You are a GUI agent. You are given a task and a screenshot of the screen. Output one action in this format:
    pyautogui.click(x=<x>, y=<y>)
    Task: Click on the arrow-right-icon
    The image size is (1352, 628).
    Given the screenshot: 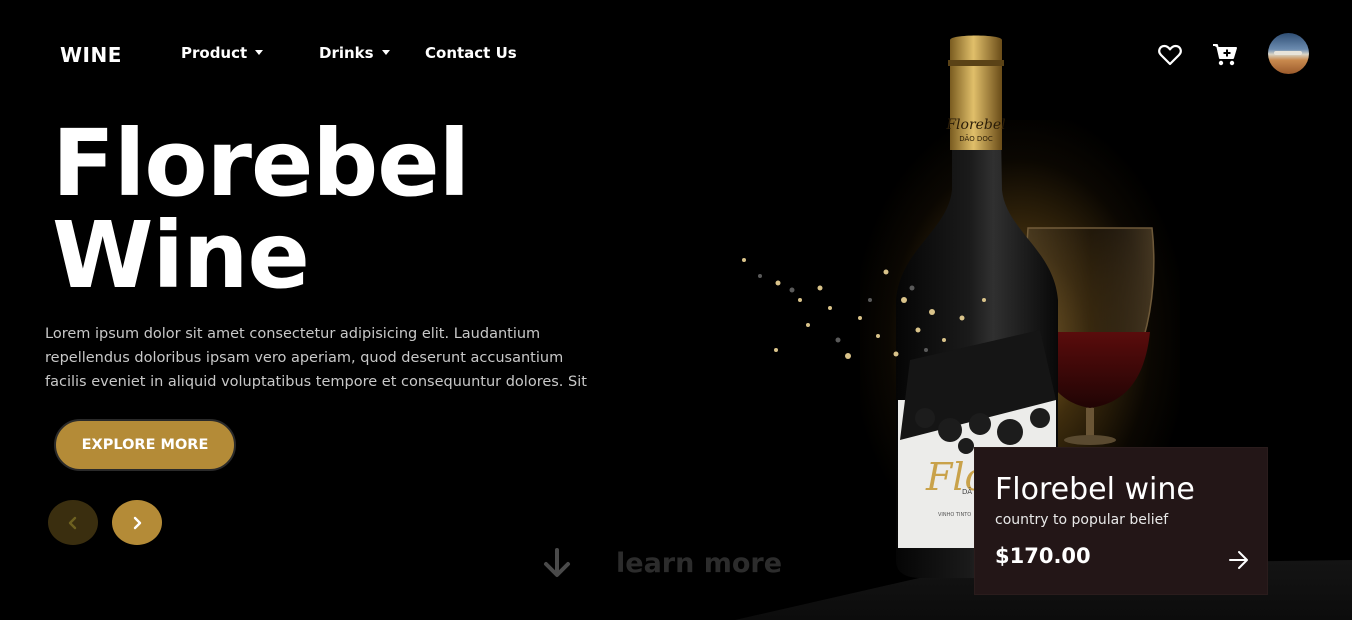 What is the action you would take?
    pyautogui.click(x=1239, y=560)
    